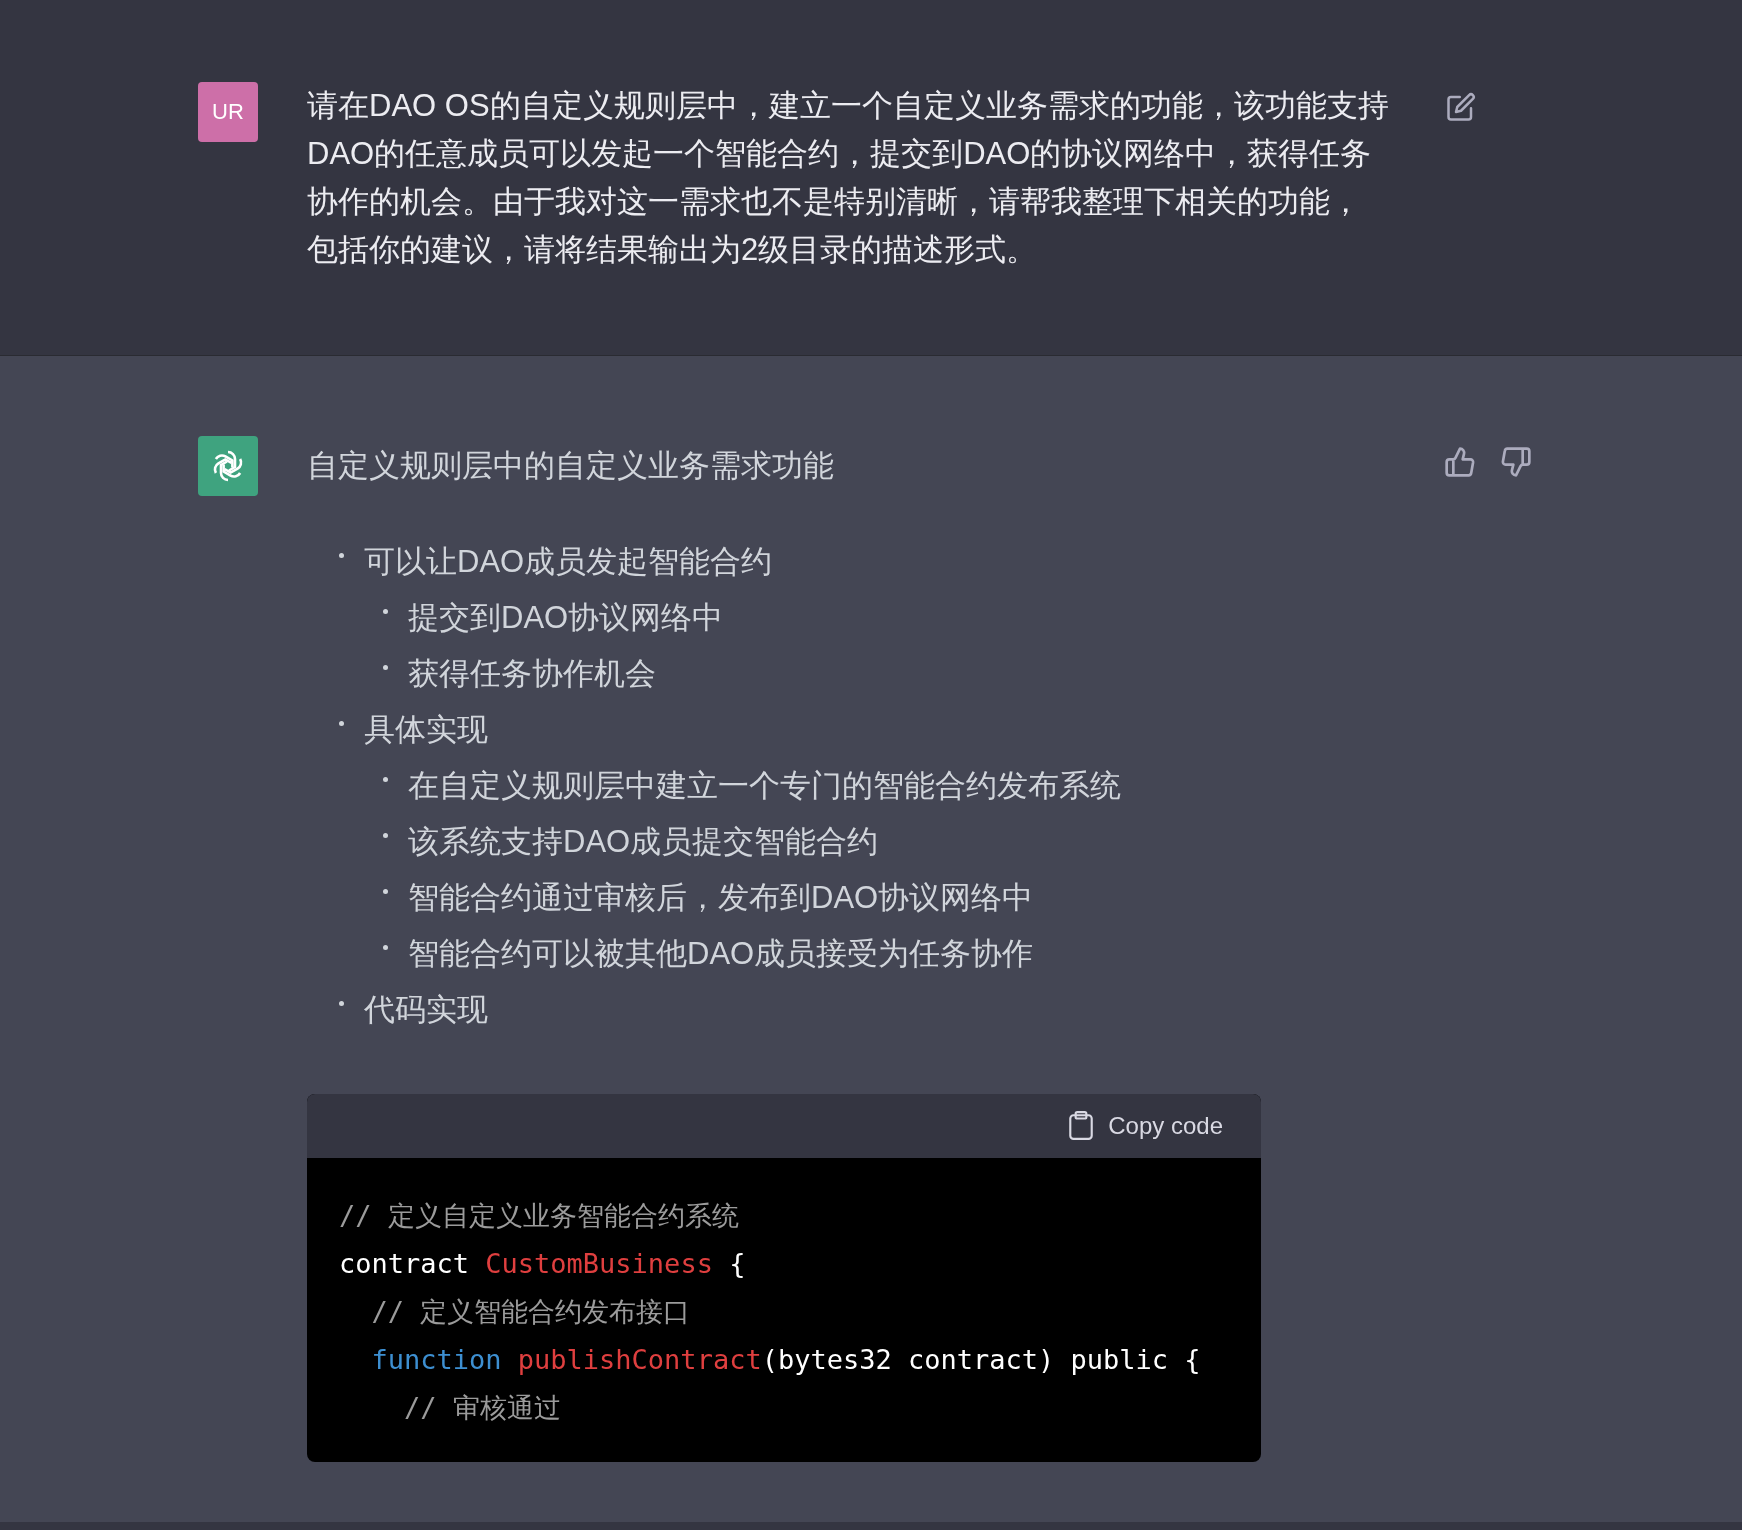 The width and height of the screenshot is (1742, 1530). What do you see at coordinates (531, 1312) in the screenshot?
I see `code-line: // 定义智能合约发布接口` at bounding box center [531, 1312].